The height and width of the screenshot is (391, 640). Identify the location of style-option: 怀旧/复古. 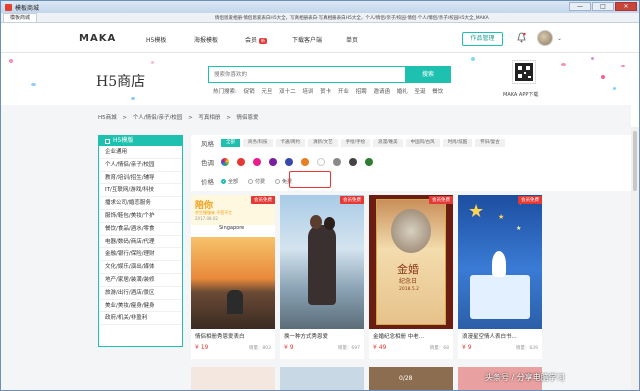
(490, 143).